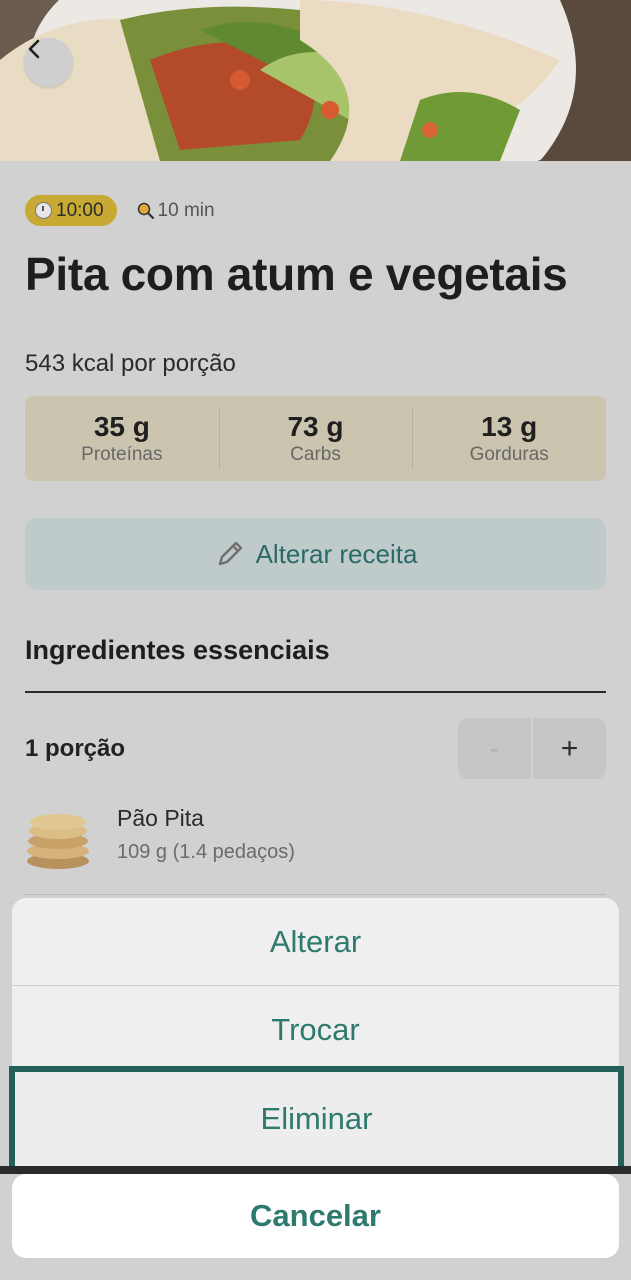 Image resolution: width=631 pixels, height=1280 pixels. I want to click on macros-panel: 35 g Proteínas 73 g Carbs 13 g Gorduras, so click(315, 438).